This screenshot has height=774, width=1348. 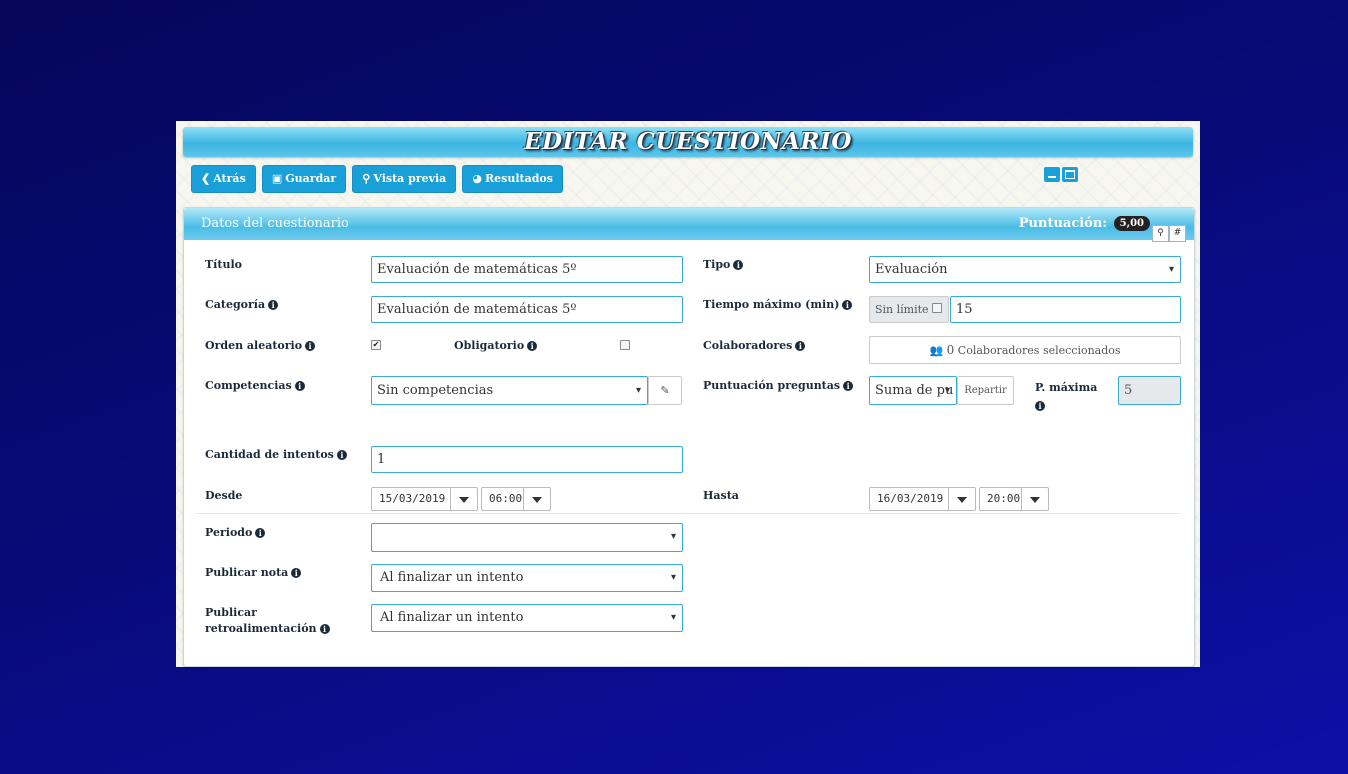 What do you see at coordinates (1025, 269) in the screenshot?
I see `tipo-select: Evaluación` at bounding box center [1025, 269].